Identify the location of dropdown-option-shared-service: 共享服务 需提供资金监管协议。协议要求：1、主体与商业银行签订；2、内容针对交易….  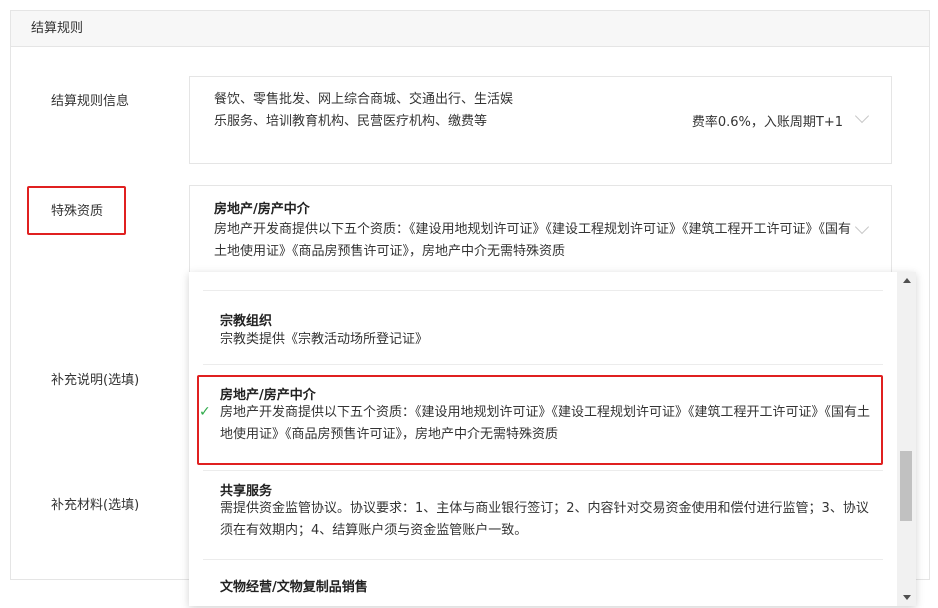
(543, 516).